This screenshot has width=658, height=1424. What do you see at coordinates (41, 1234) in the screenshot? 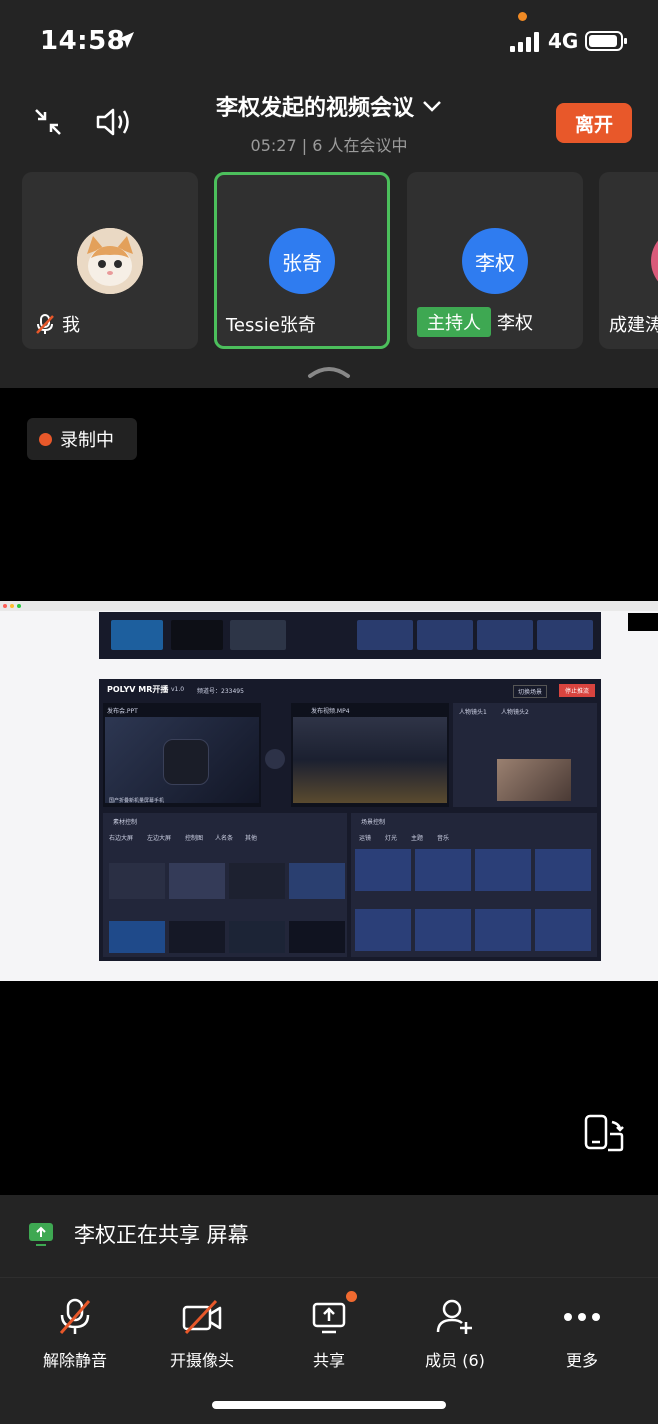
I see `screen-share-indicator-icon` at bounding box center [41, 1234].